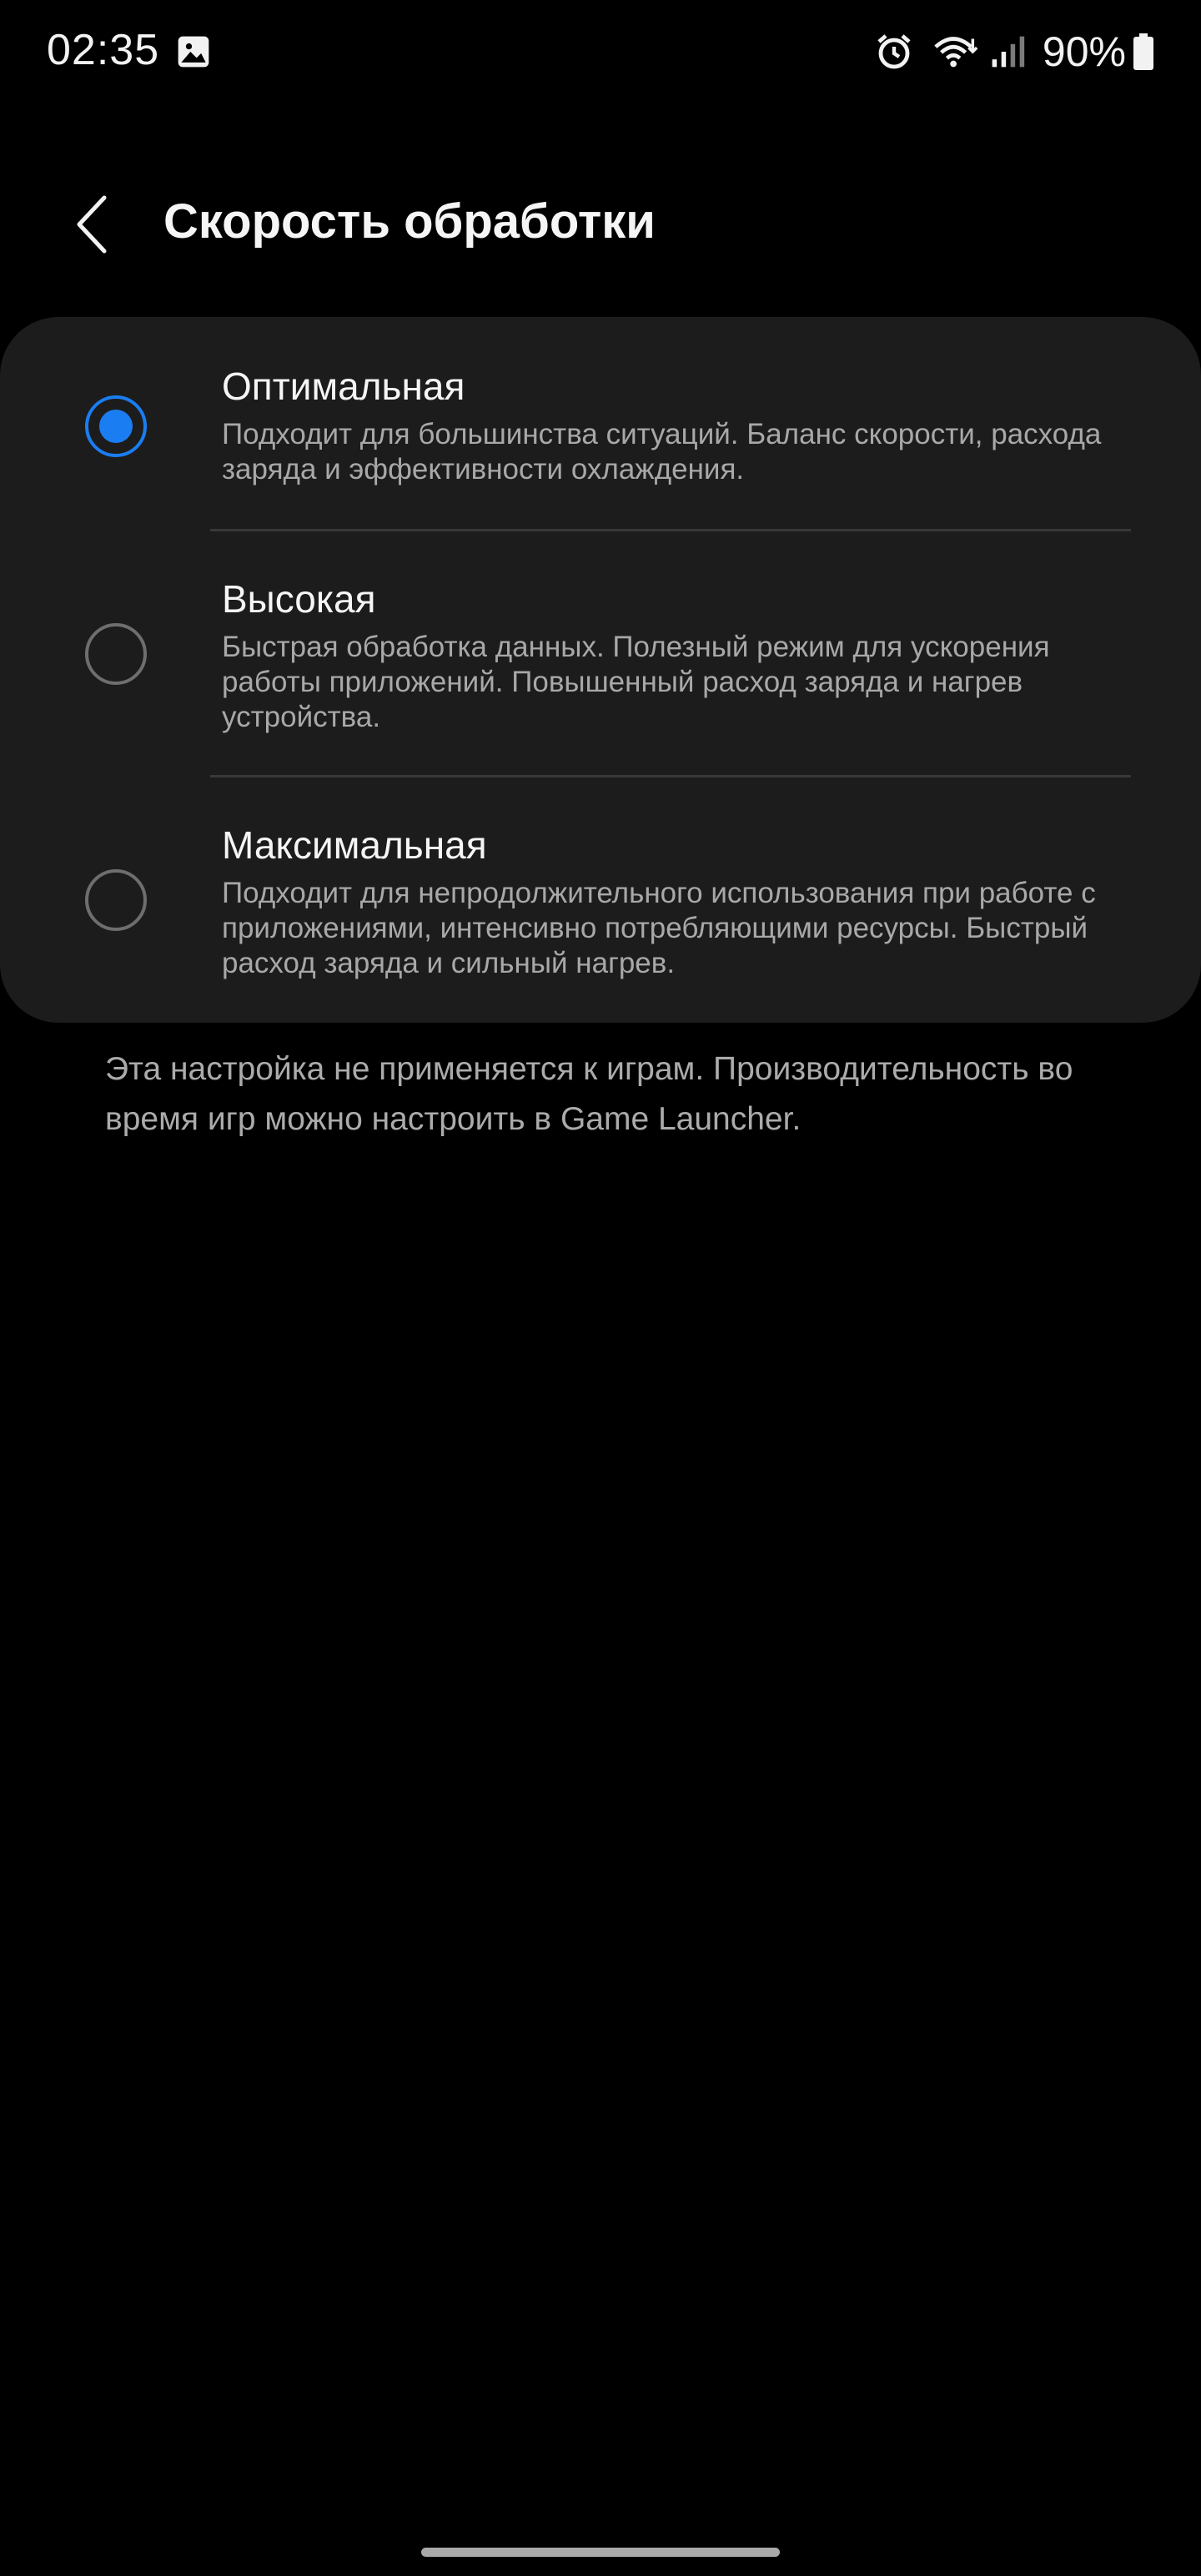 The width and height of the screenshot is (1201, 2576). I want to click on radio-button-maximum, so click(116, 900).